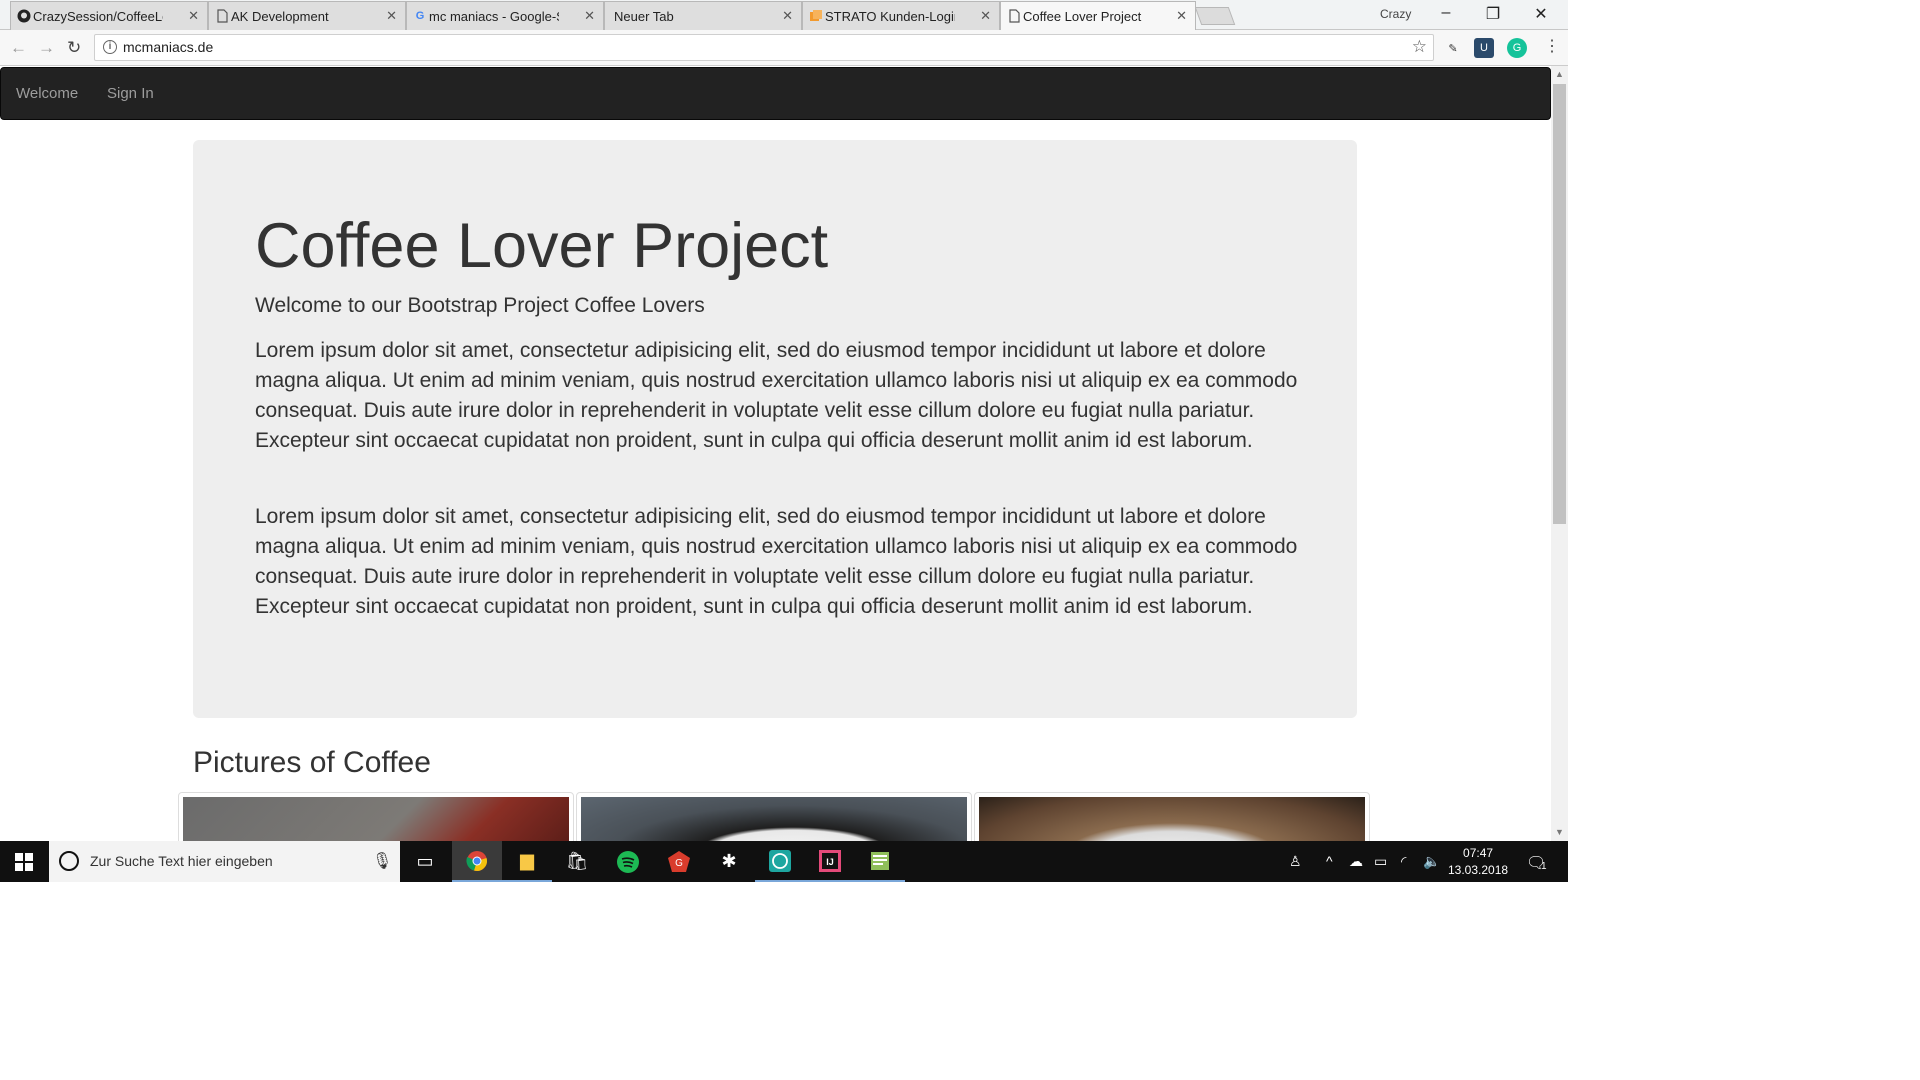 The image size is (1920, 1080). Describe the element at coordinates (130, 93) in the screenshot. I see `nav-sign-in-link: Sign In` at that location.